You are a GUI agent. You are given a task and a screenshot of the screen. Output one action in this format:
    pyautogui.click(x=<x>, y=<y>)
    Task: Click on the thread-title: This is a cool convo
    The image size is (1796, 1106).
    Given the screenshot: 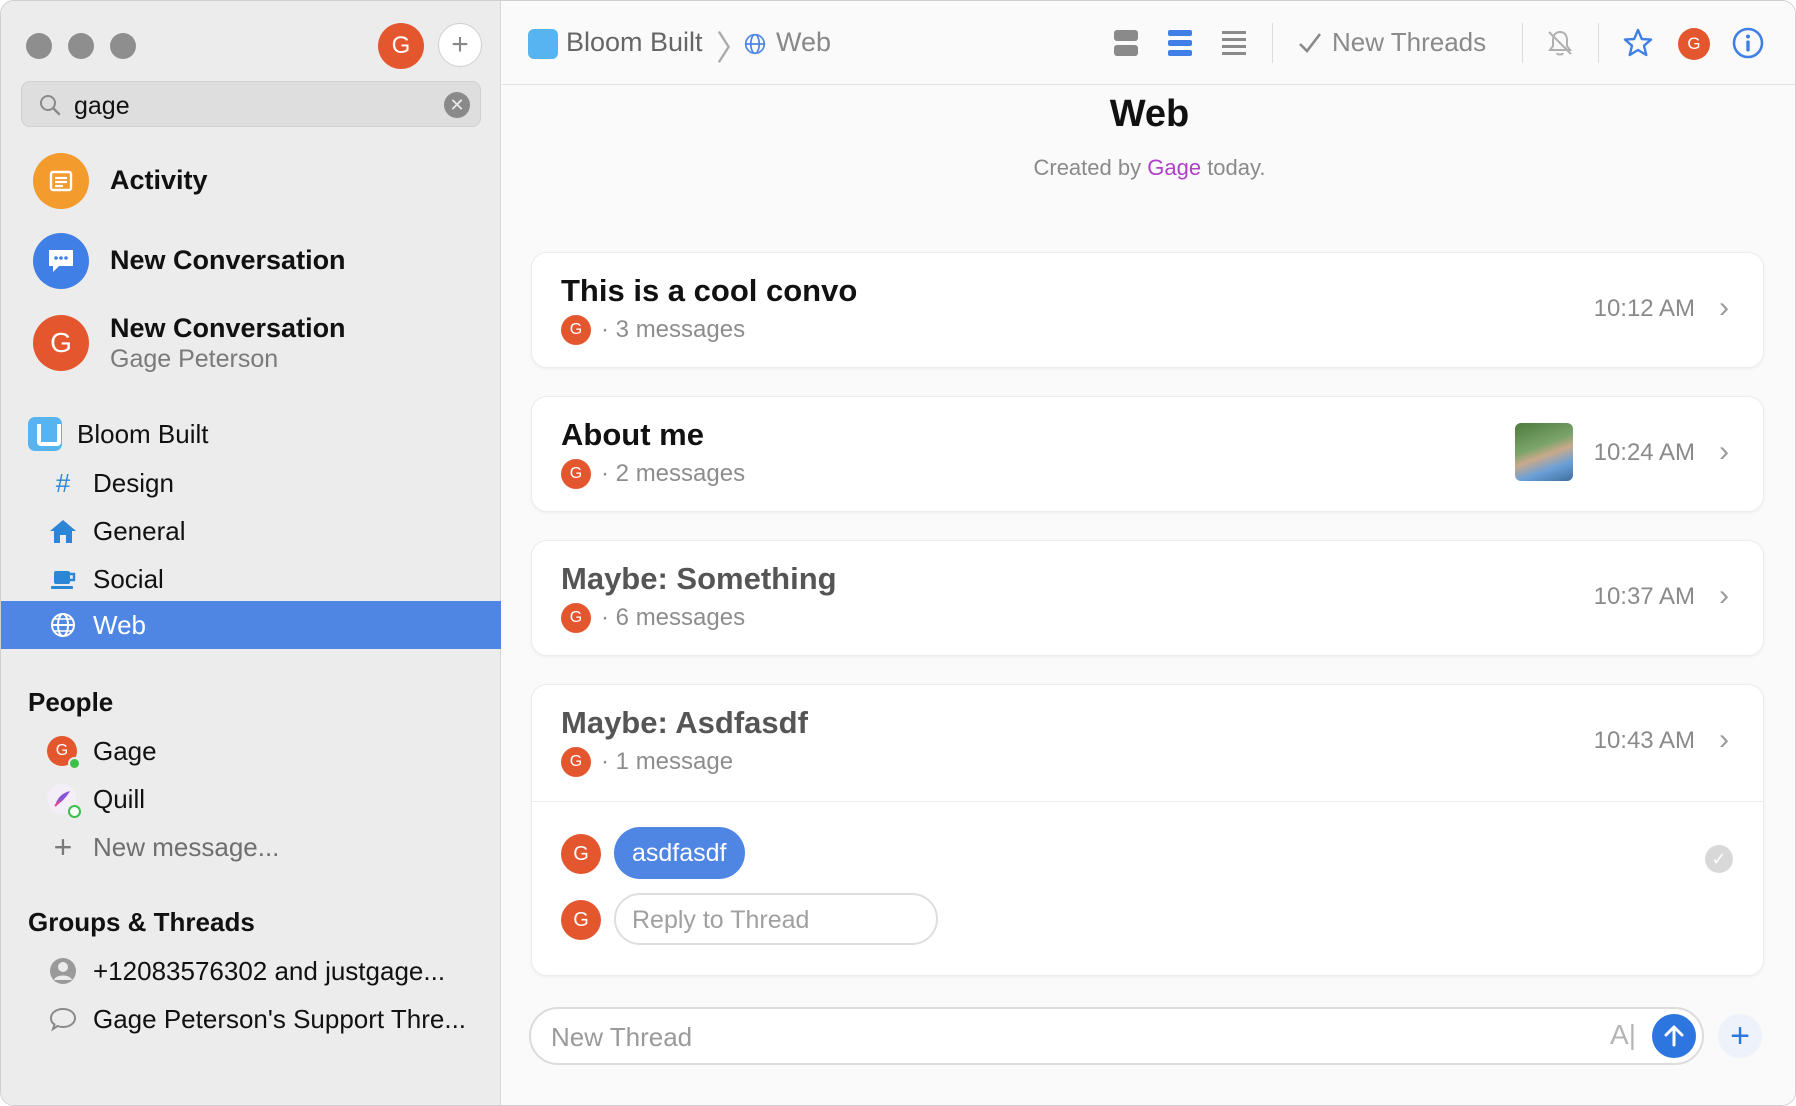 What is the action you would take?
    pyautogui.click(x=709, y=290)
    